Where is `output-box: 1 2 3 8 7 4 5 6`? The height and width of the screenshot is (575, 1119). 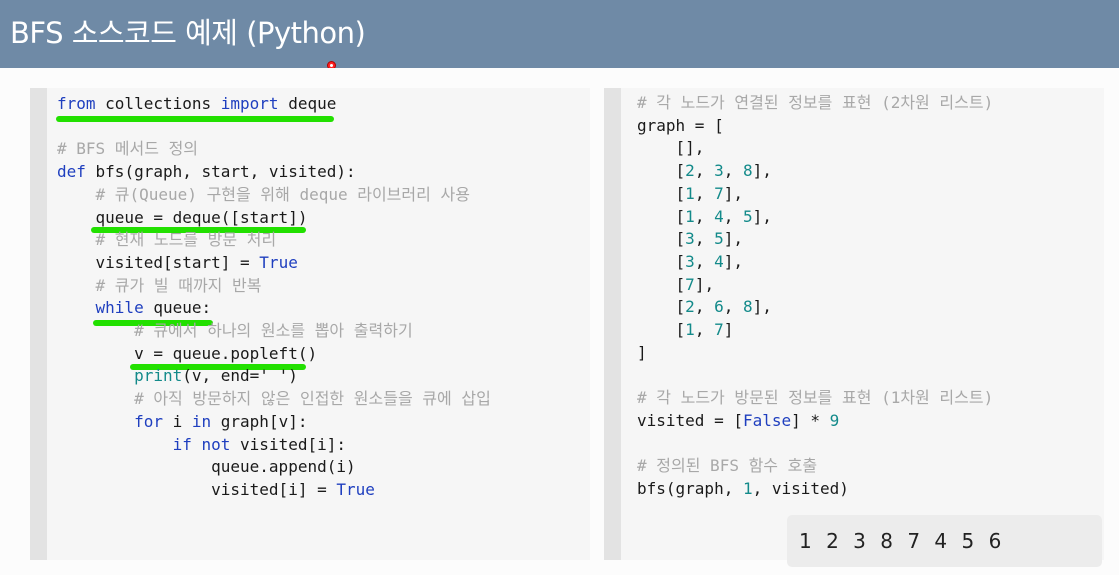
output-box: 1 2 3 8 7 4 5 6 is located at coordinates (944, 541).